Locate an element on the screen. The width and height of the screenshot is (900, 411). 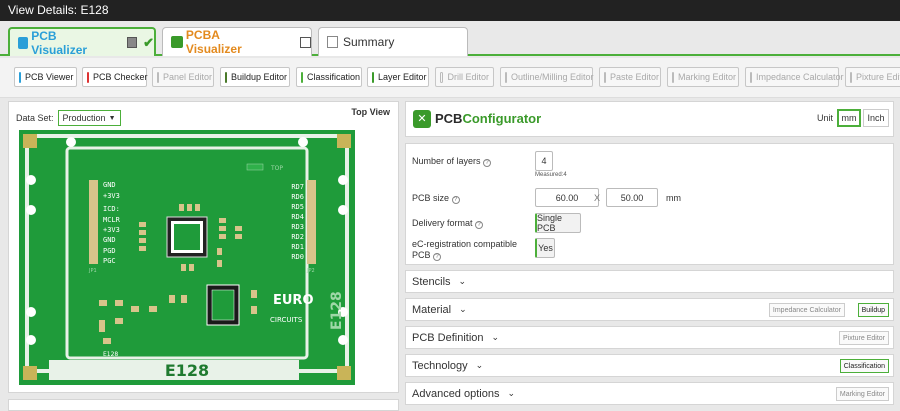
outline-milling-editor-button: Outline/Milling Editor is located at coordinates (547, 77).